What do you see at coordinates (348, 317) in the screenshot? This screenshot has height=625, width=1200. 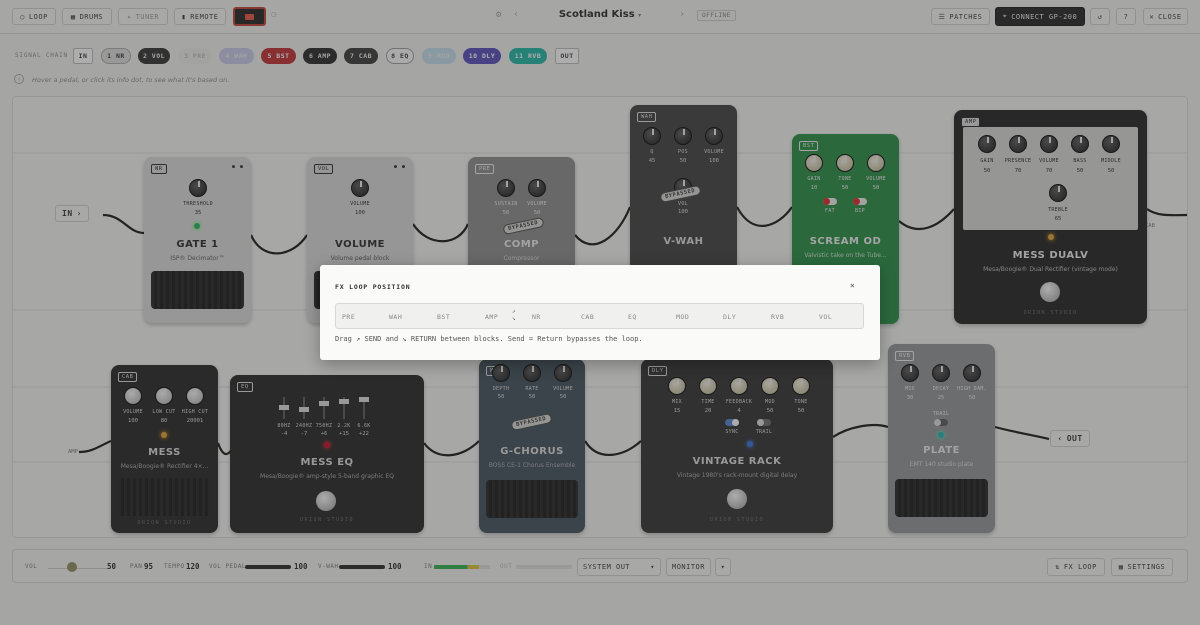 I see `slot-pre: PRE` at bounding box center [348, 317].